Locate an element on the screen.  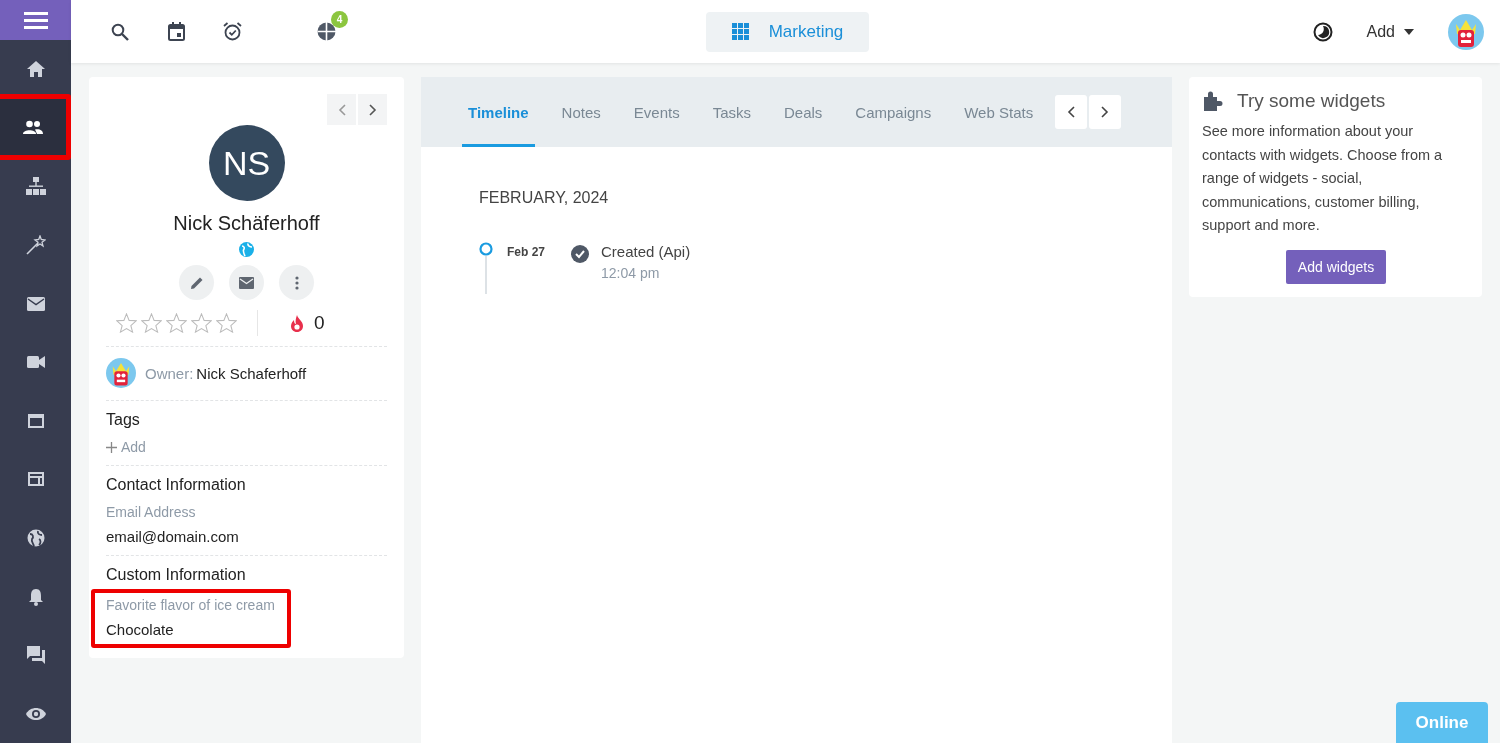
layout-icon is located at coordinates (35, 479).